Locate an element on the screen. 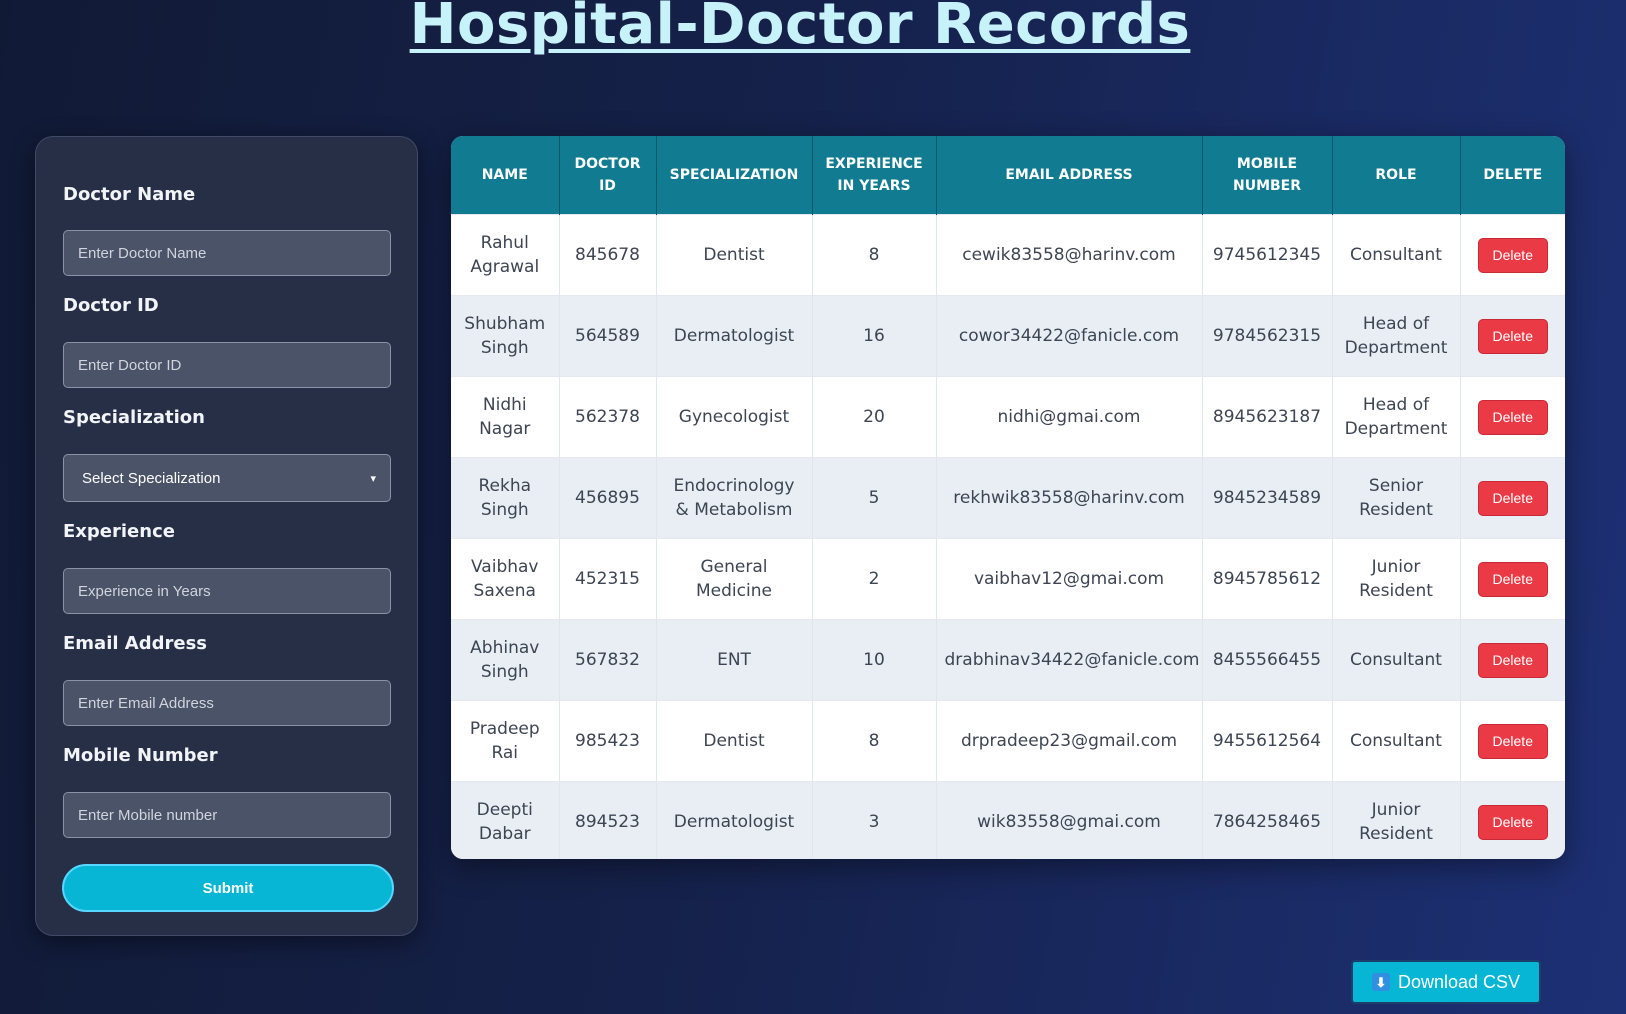  cell-doctor-id: 567832 is located at coordinates (608, 660).